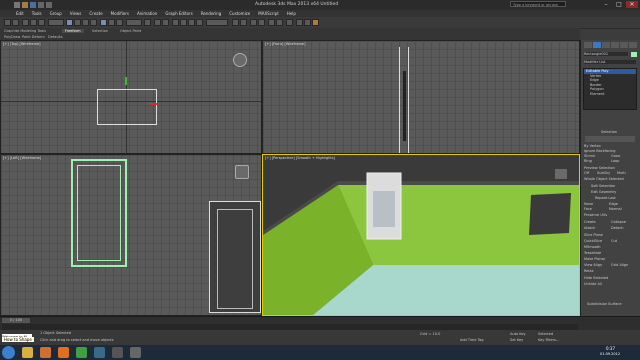 The height and width of the screenshot is (360, 640). I want to click on open-icon, so click(25, 5).